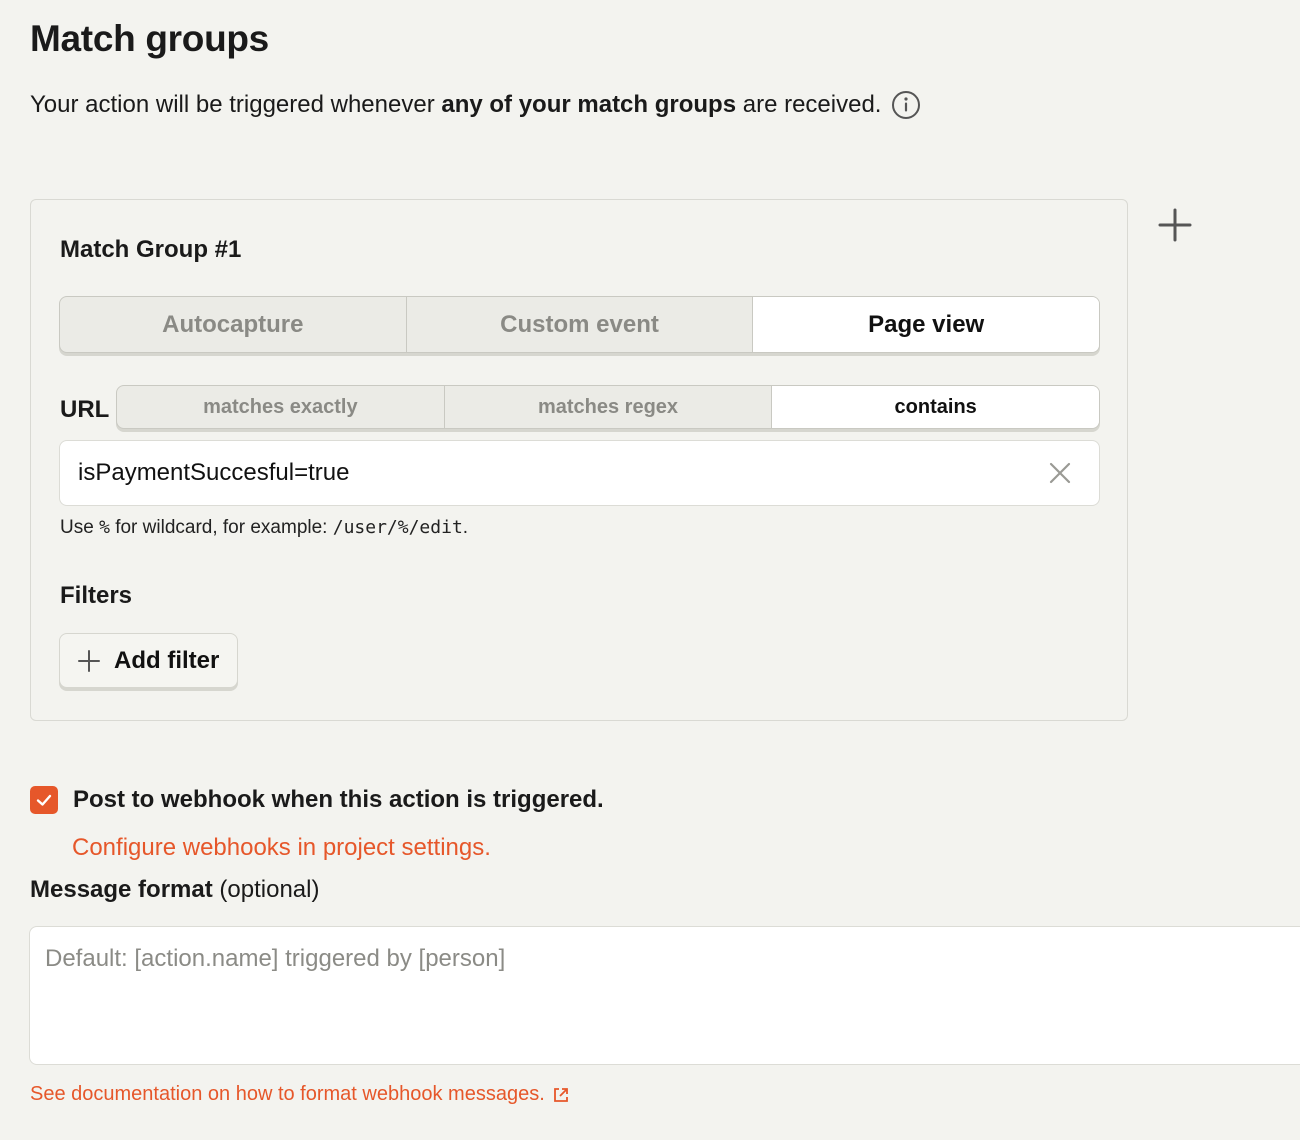  What do you see at coordinates (80, 527) in the screenshot?
I see `hint-pre: Use` at bounding box center [80, 527].